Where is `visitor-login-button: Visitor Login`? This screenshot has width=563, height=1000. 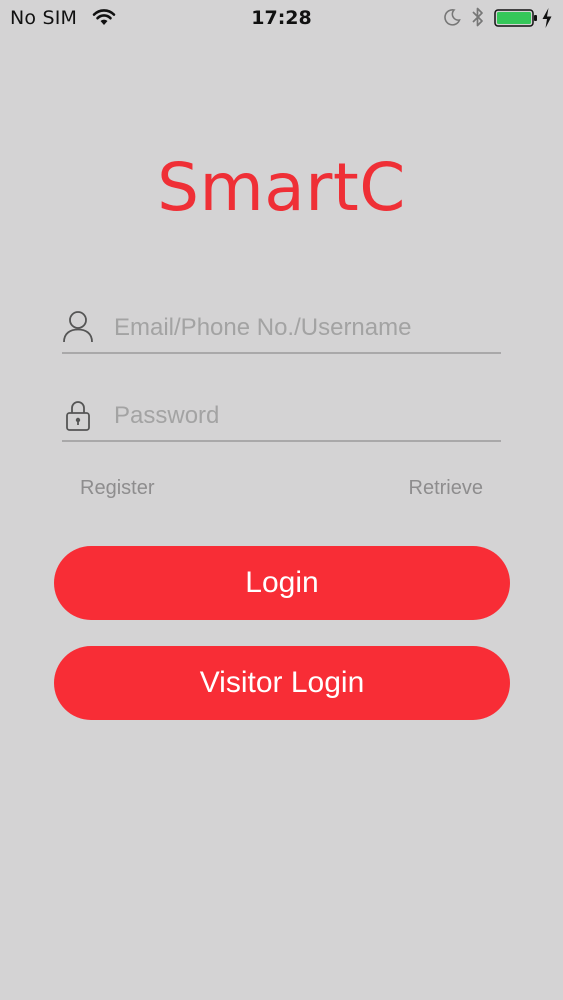 visitor-login-button: Visitor Login is located at coordinates (282, 683).